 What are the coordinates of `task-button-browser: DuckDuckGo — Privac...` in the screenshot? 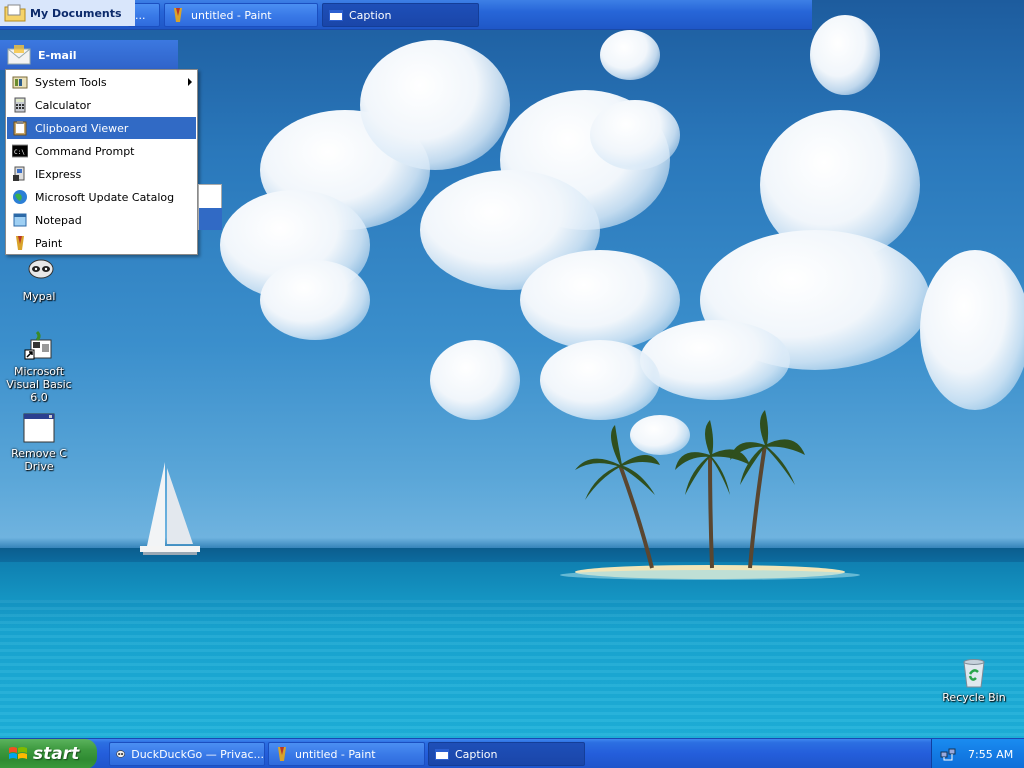 It's located at (187, 754).